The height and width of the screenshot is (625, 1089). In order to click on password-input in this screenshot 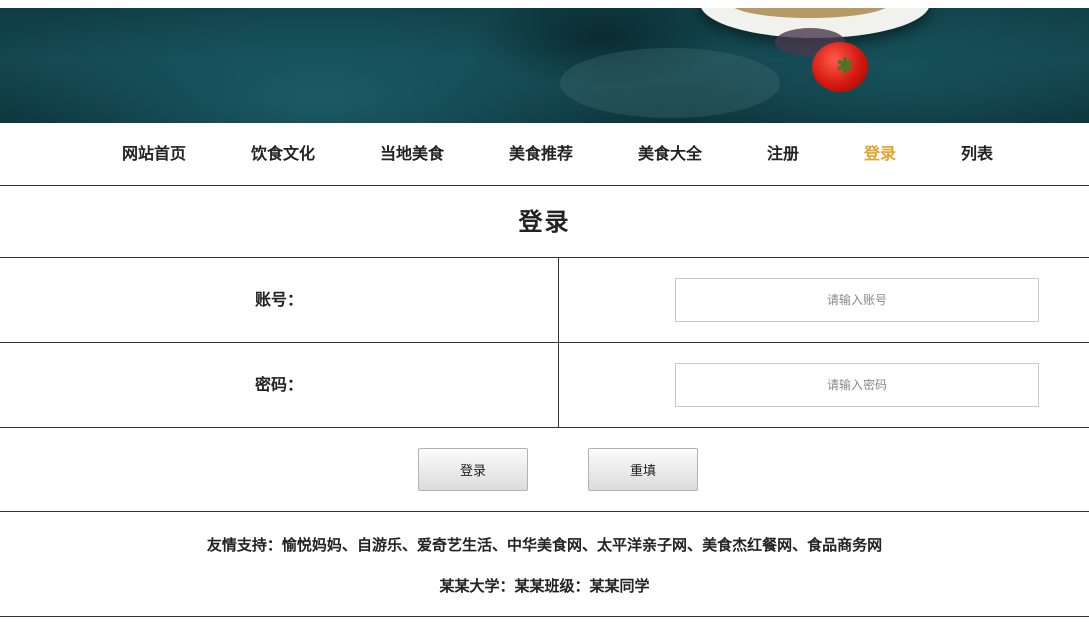, I will do `click(857, 385)`.